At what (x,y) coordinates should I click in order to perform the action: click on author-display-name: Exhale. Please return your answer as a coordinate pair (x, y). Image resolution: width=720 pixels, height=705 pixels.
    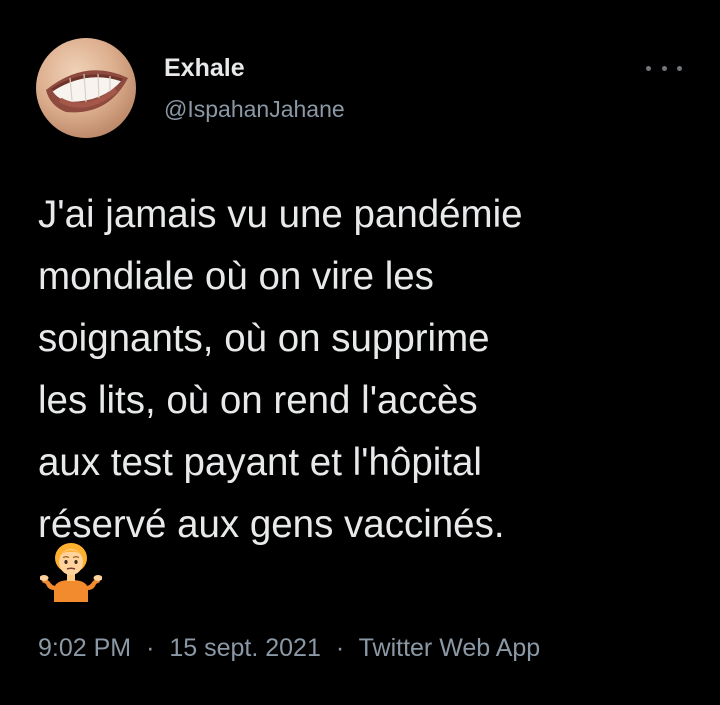
    Looking at the image, I should click on (204, 68).